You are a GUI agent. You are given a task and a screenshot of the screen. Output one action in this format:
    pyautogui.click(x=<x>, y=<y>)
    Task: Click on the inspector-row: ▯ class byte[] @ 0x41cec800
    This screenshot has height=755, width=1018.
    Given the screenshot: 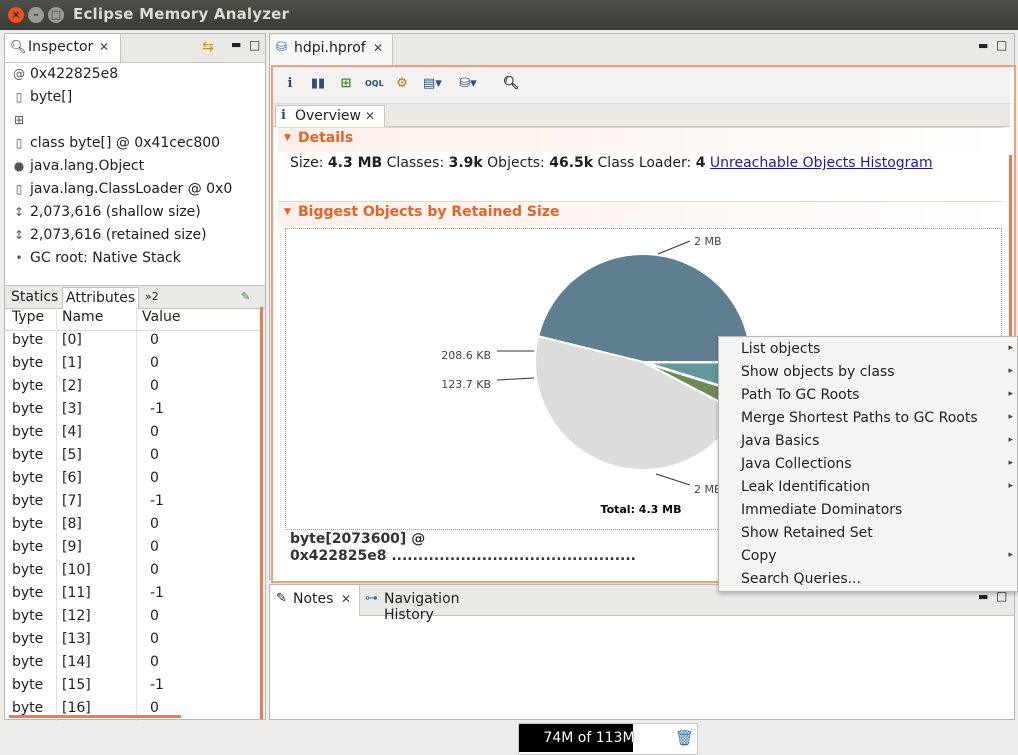 What is the action you would take?
    pyautogui.click(x=115, y=146)
    